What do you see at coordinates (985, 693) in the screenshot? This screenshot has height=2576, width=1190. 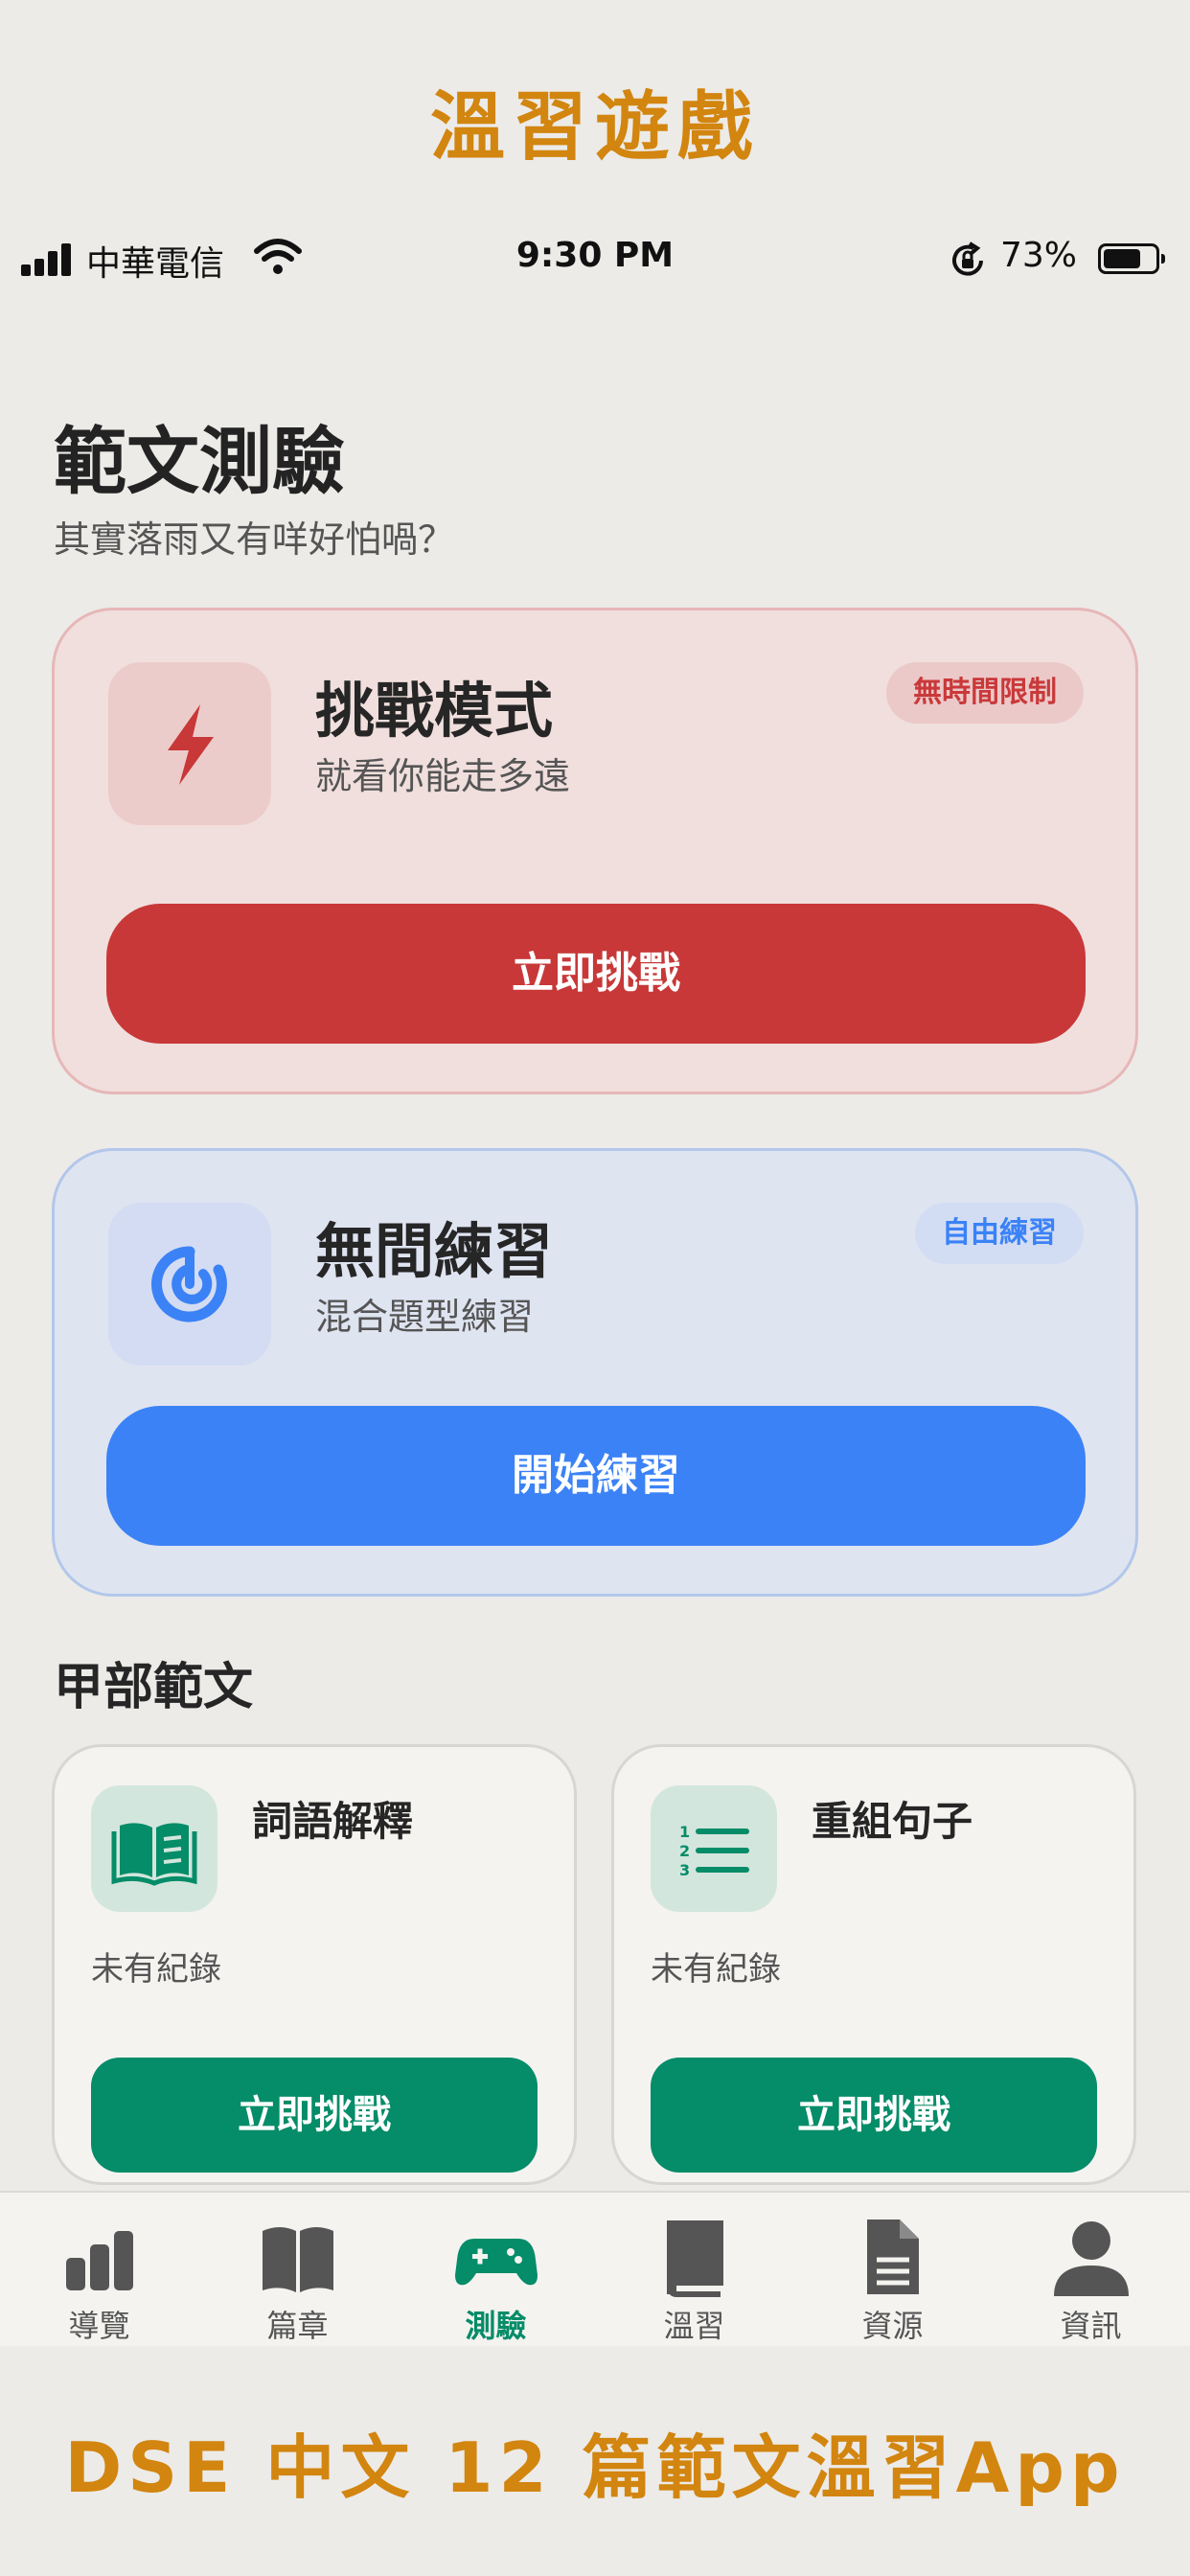 I see `no-time-limit-badge: 無時間限制` at bounding box center [985, 693].